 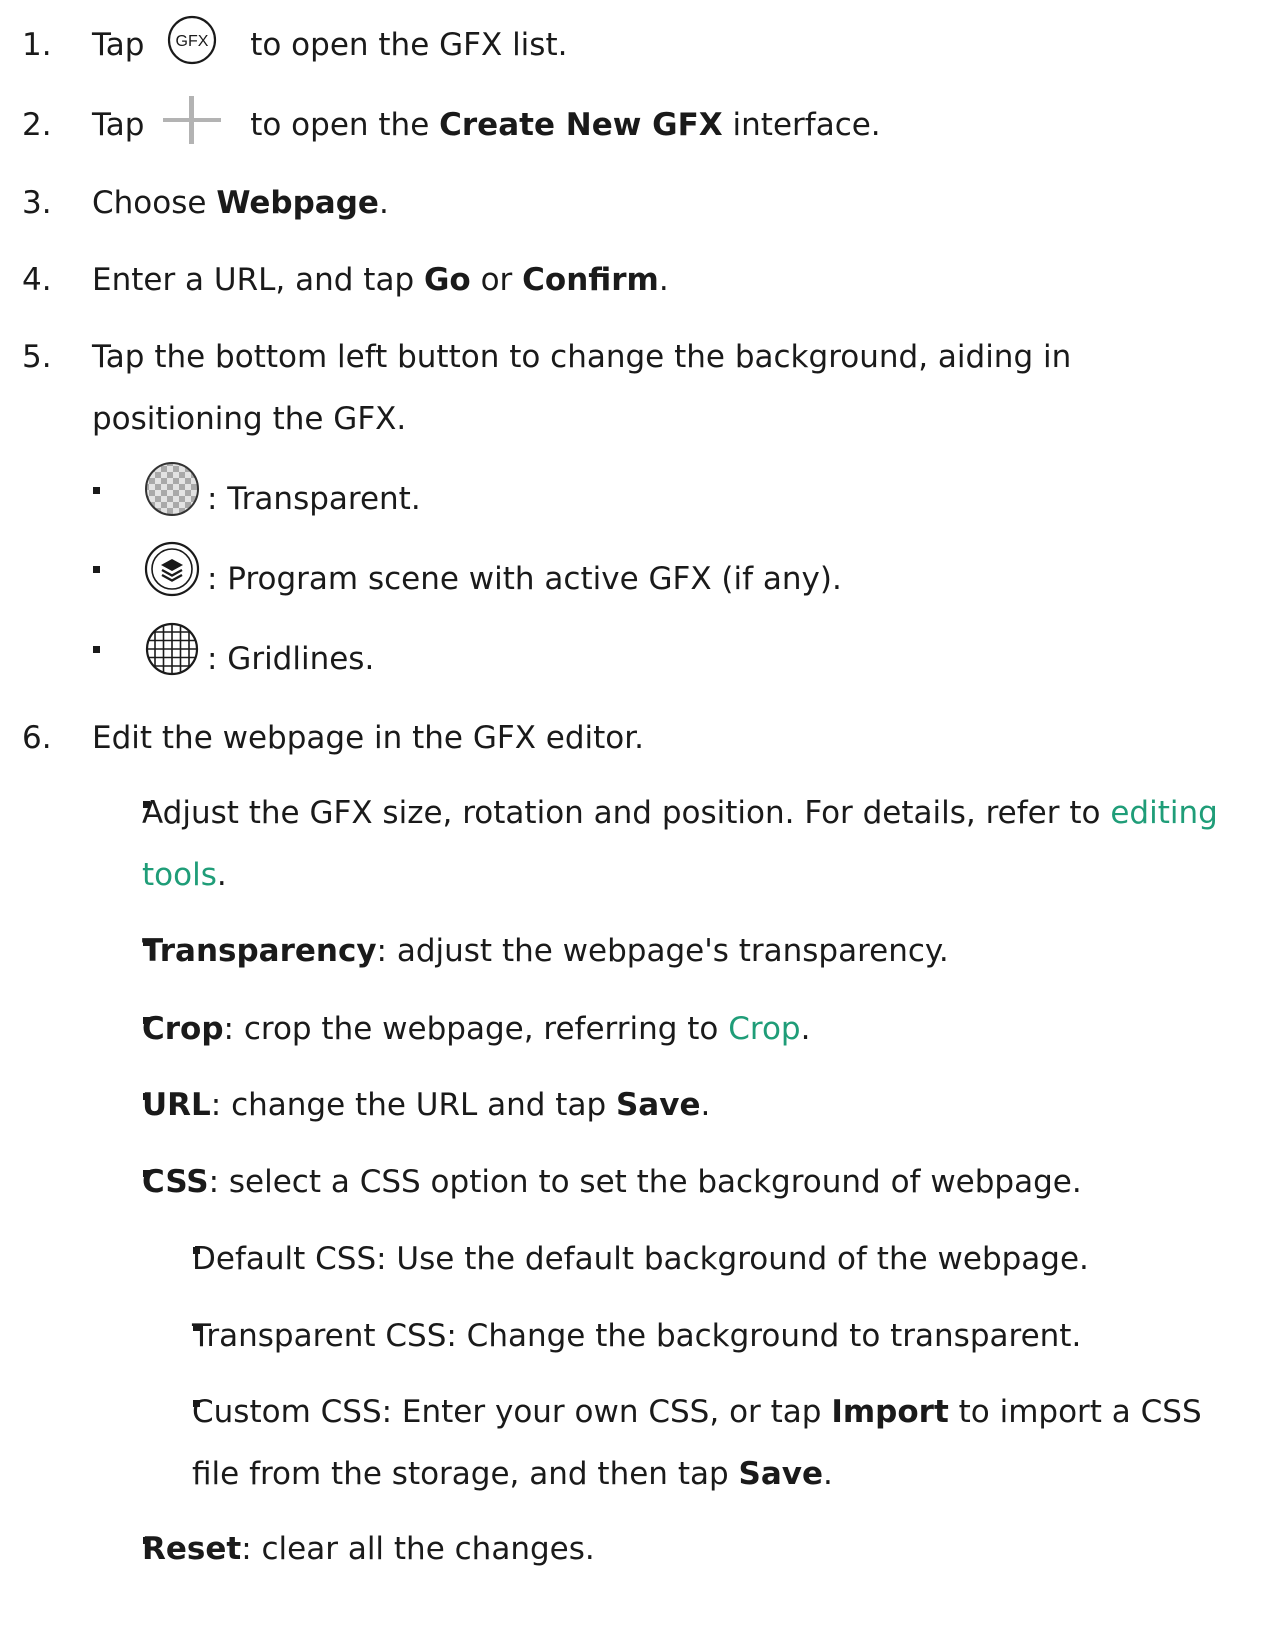 I want to click on bold-term: Webpage, so click(x=297, y=203).